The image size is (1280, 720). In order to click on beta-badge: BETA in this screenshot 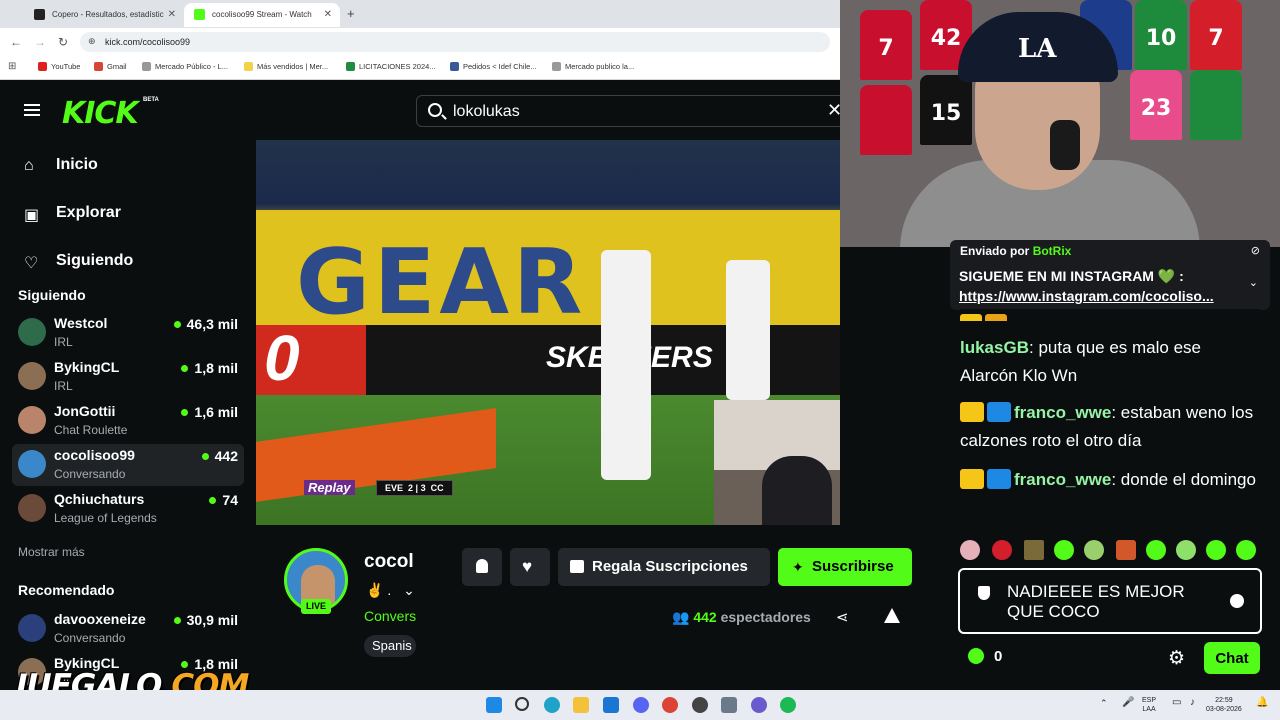, I will do `click(151, 100)`.